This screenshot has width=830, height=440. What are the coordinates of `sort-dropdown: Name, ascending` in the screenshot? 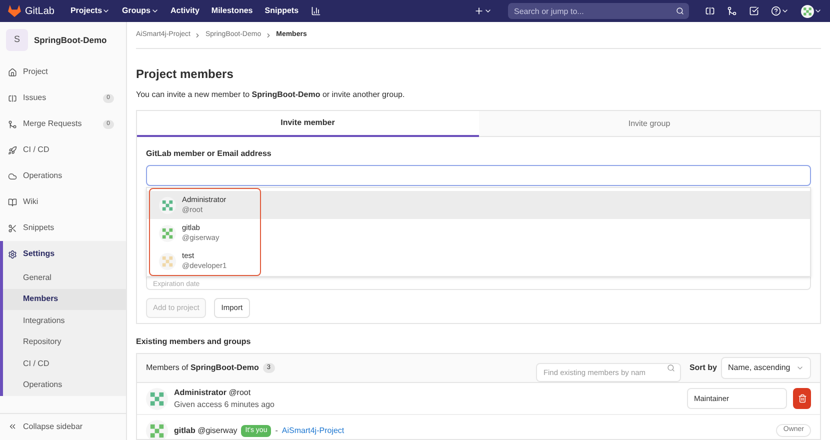 It's located at (766, 368).